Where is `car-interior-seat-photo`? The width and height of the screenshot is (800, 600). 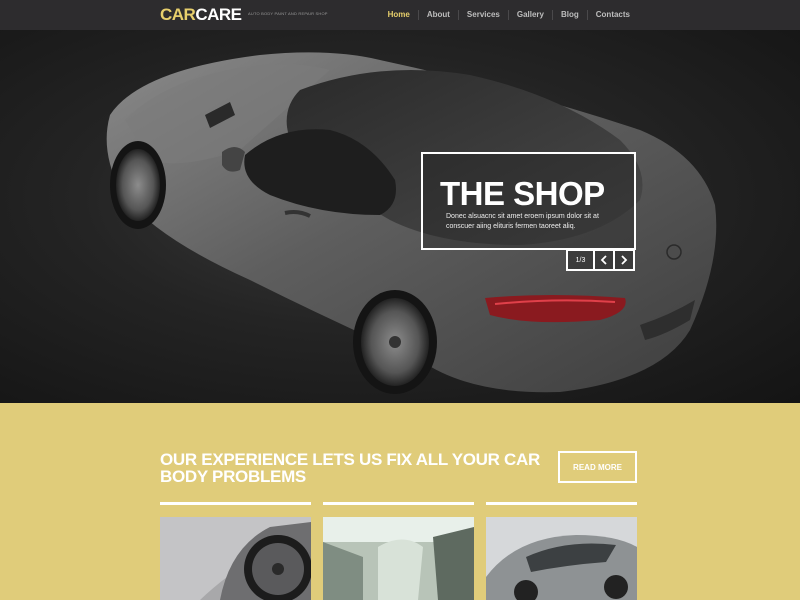
car-interior-seat-photo is located at coordinates (398, 558).